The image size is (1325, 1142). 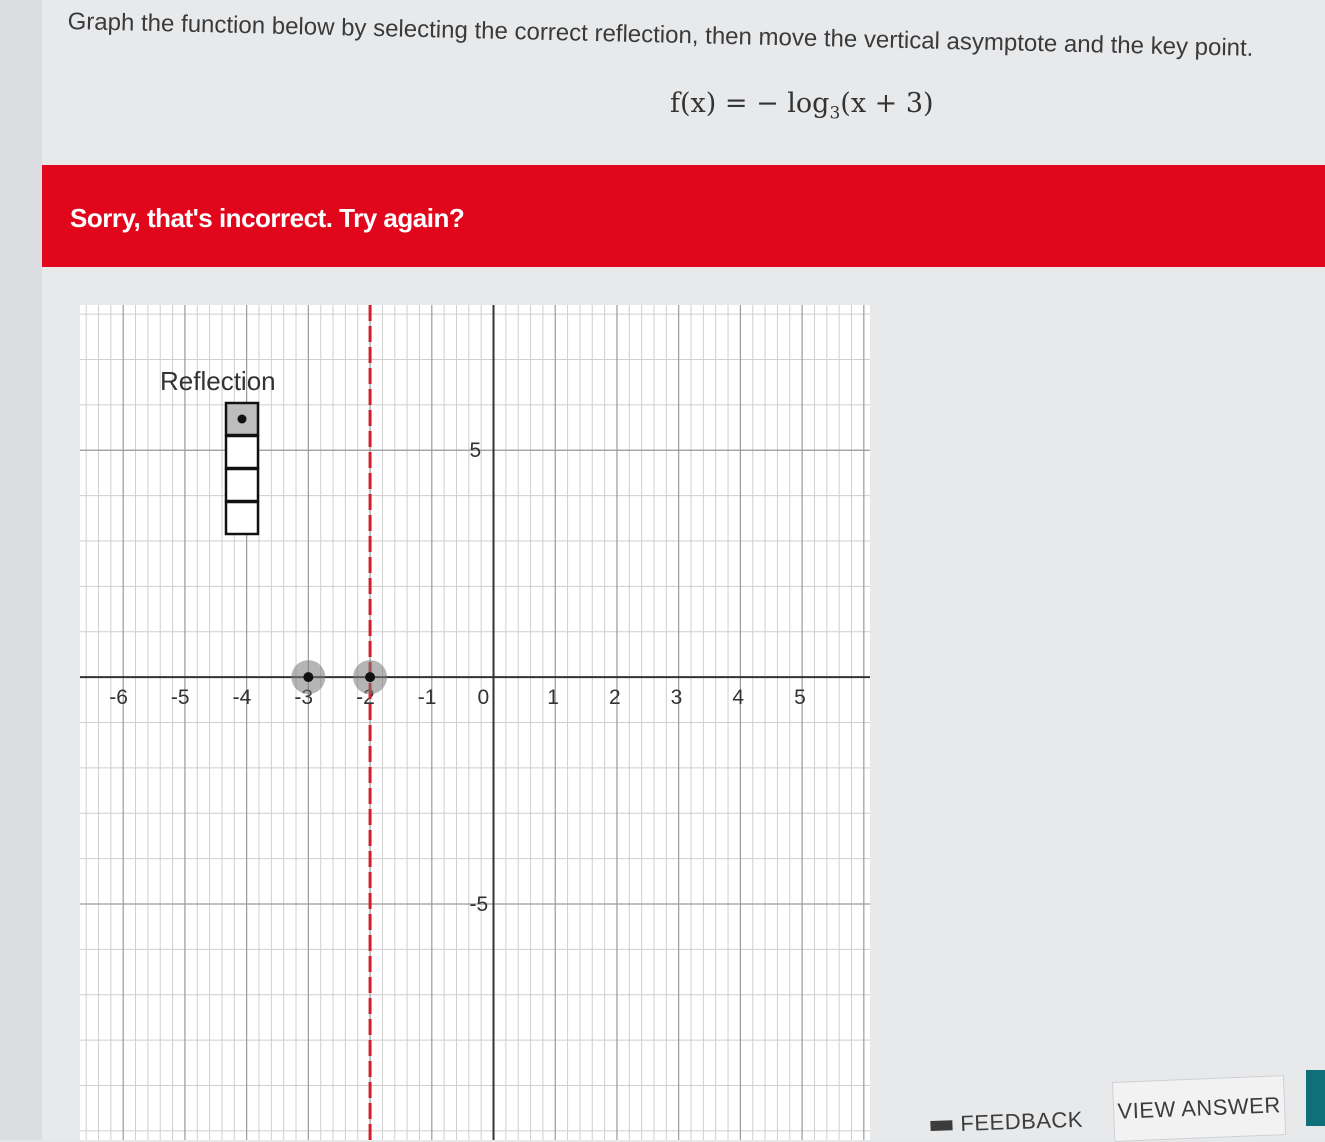 I want to click on x-tick-label: 3, so click(x=677, y=697).